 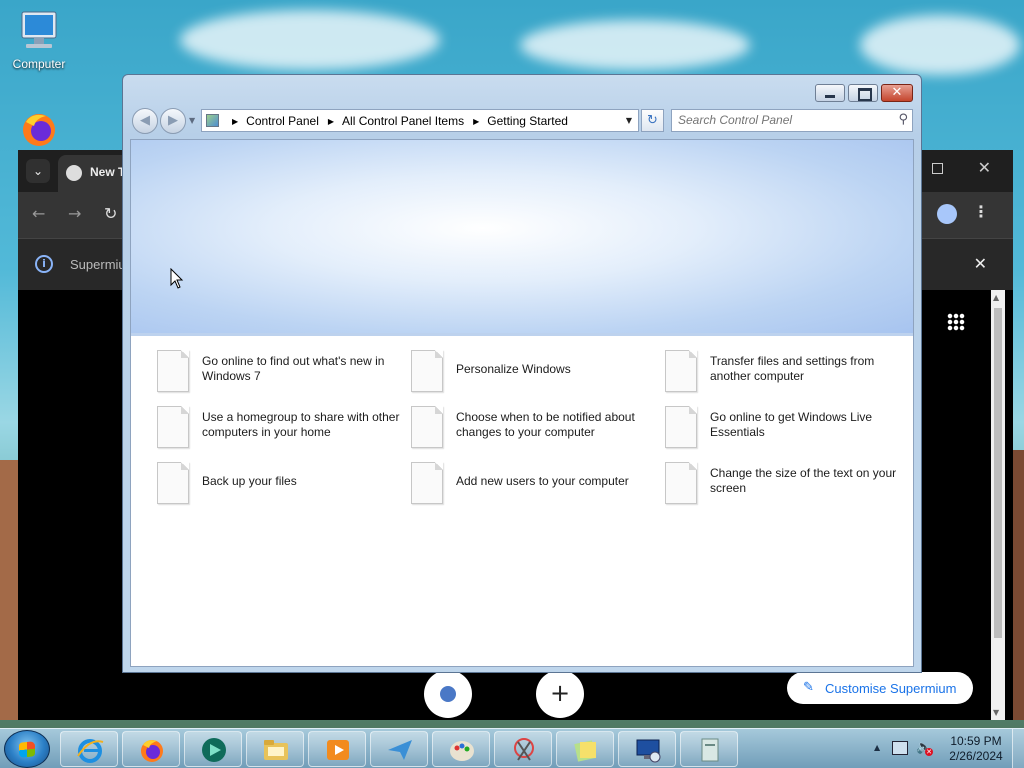 I want to click on task-label: Go online to get Windows Live Essentials, so click(x=810, y=425).